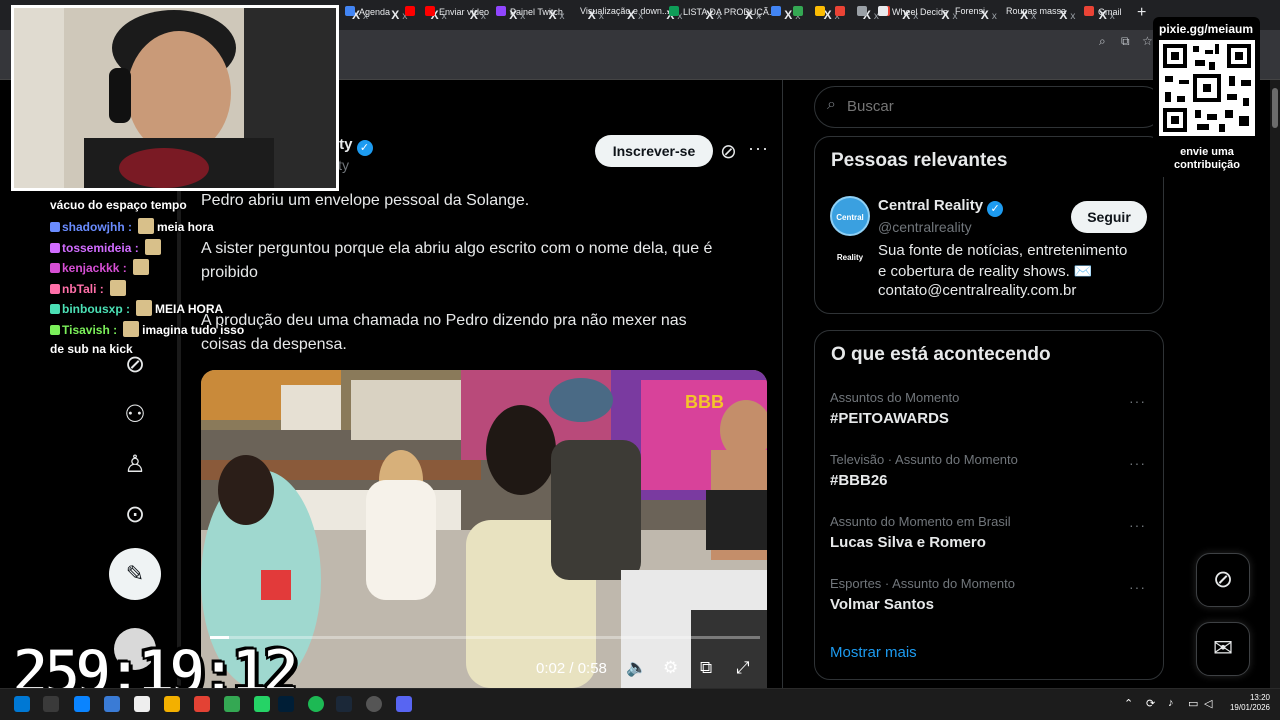 This screenshot has width=1280, height=720. Describe the element at coordinates (882, 604) in the screenshot. I see `trend-name: Volmar Santos` at that location.